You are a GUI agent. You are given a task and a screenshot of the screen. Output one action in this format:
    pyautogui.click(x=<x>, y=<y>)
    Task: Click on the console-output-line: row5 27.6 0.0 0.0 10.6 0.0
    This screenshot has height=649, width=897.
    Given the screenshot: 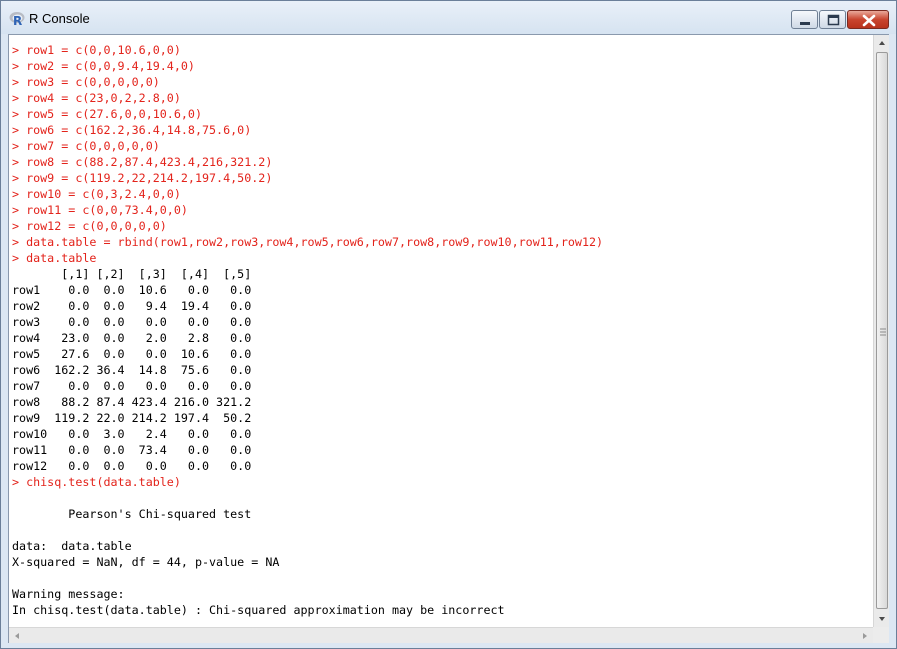 What is the action you would take?
    pyautogui.click(x=132, y=354)
    